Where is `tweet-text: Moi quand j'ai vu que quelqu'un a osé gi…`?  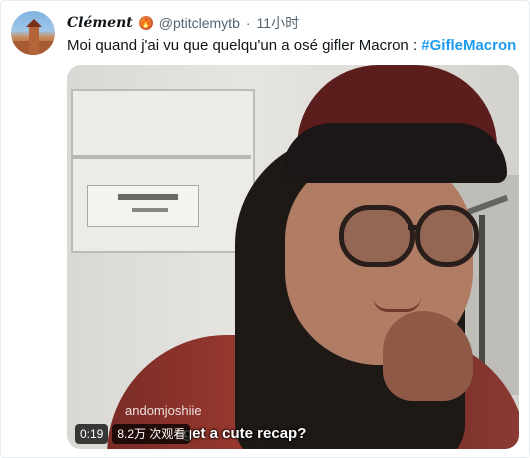 tweet-text: Moi quand j'ai vu que quelqu'un a osé gi… is located at coordinates (292, 46).